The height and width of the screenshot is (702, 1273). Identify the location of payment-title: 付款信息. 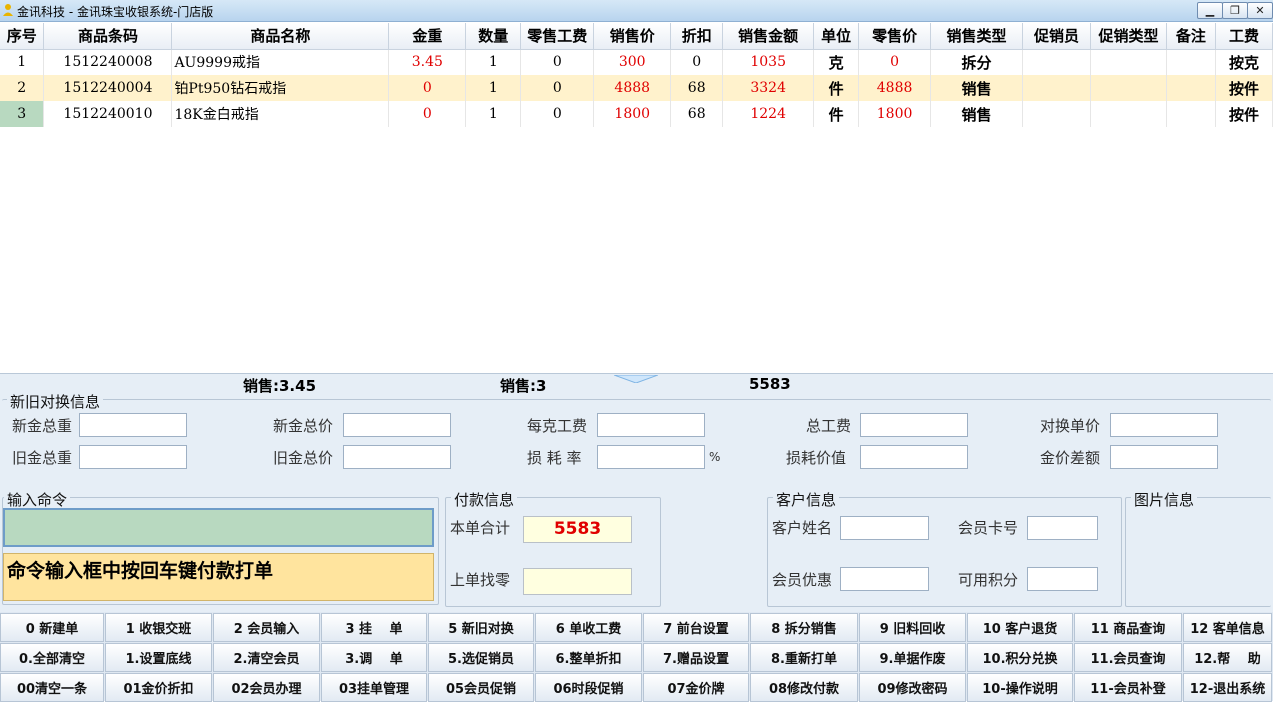
(484, 499).